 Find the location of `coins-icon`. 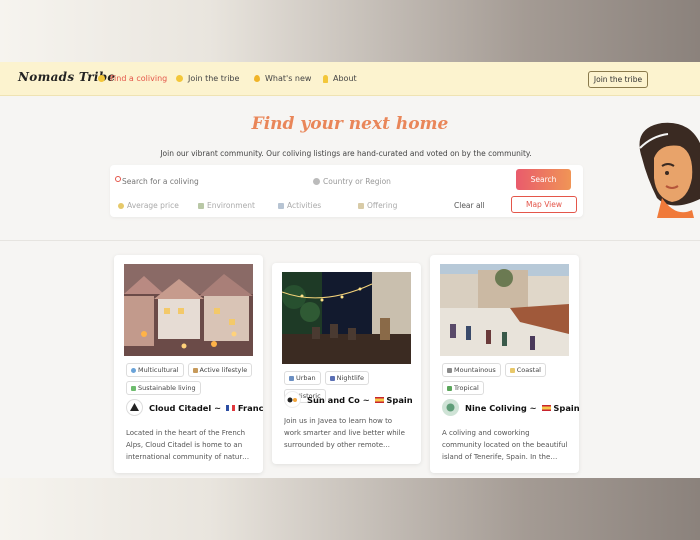

coins-icon is located at coordinates (121, 205).